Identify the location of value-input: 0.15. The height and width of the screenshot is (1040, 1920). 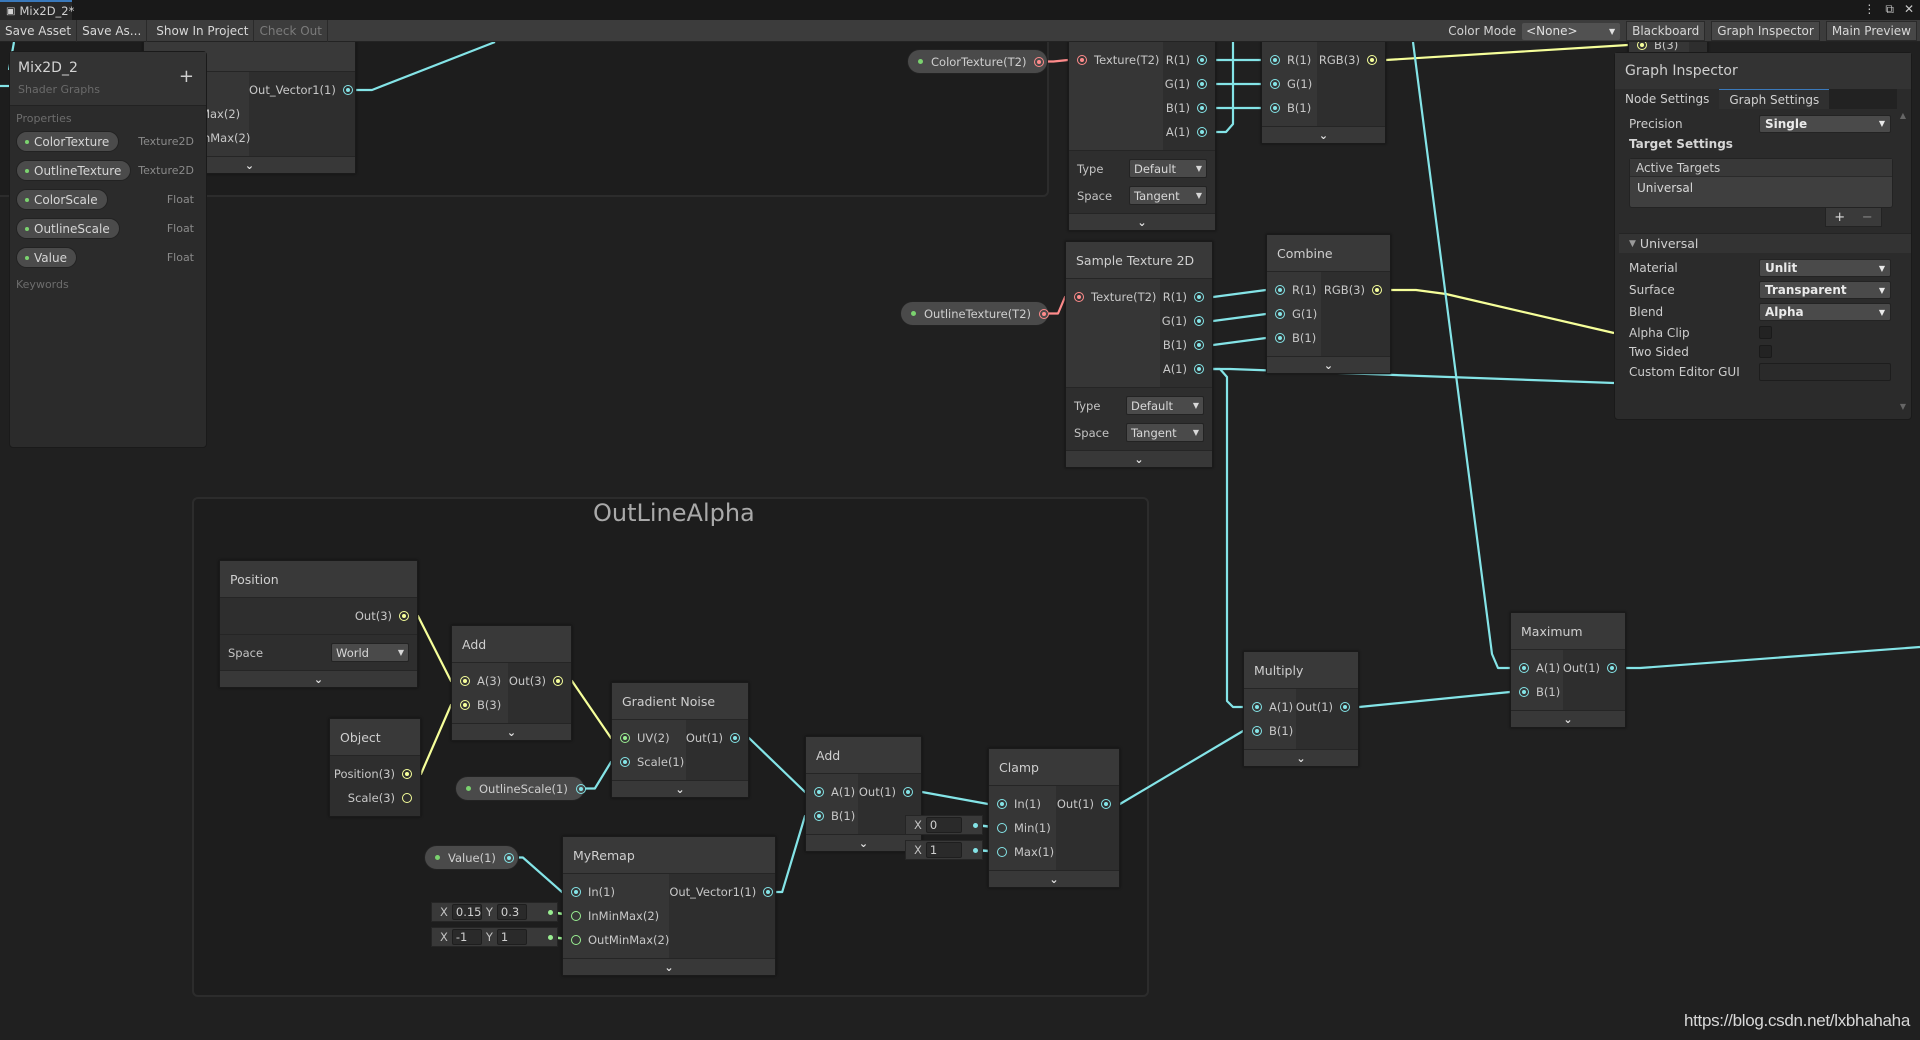
(466, 912).